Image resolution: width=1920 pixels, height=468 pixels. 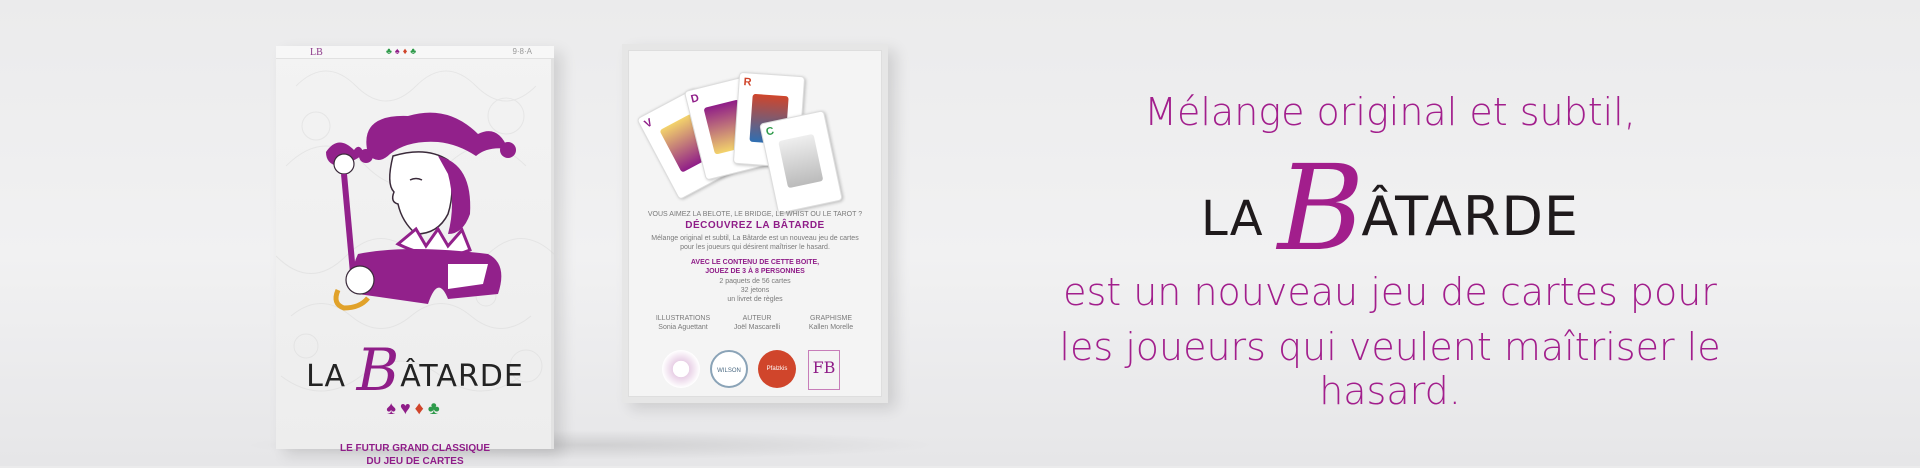 What do you see at coordinates (757, 318) in the screenshot?
I see `credit-2-role: AUTEUR` at bounding box center [757, 318].